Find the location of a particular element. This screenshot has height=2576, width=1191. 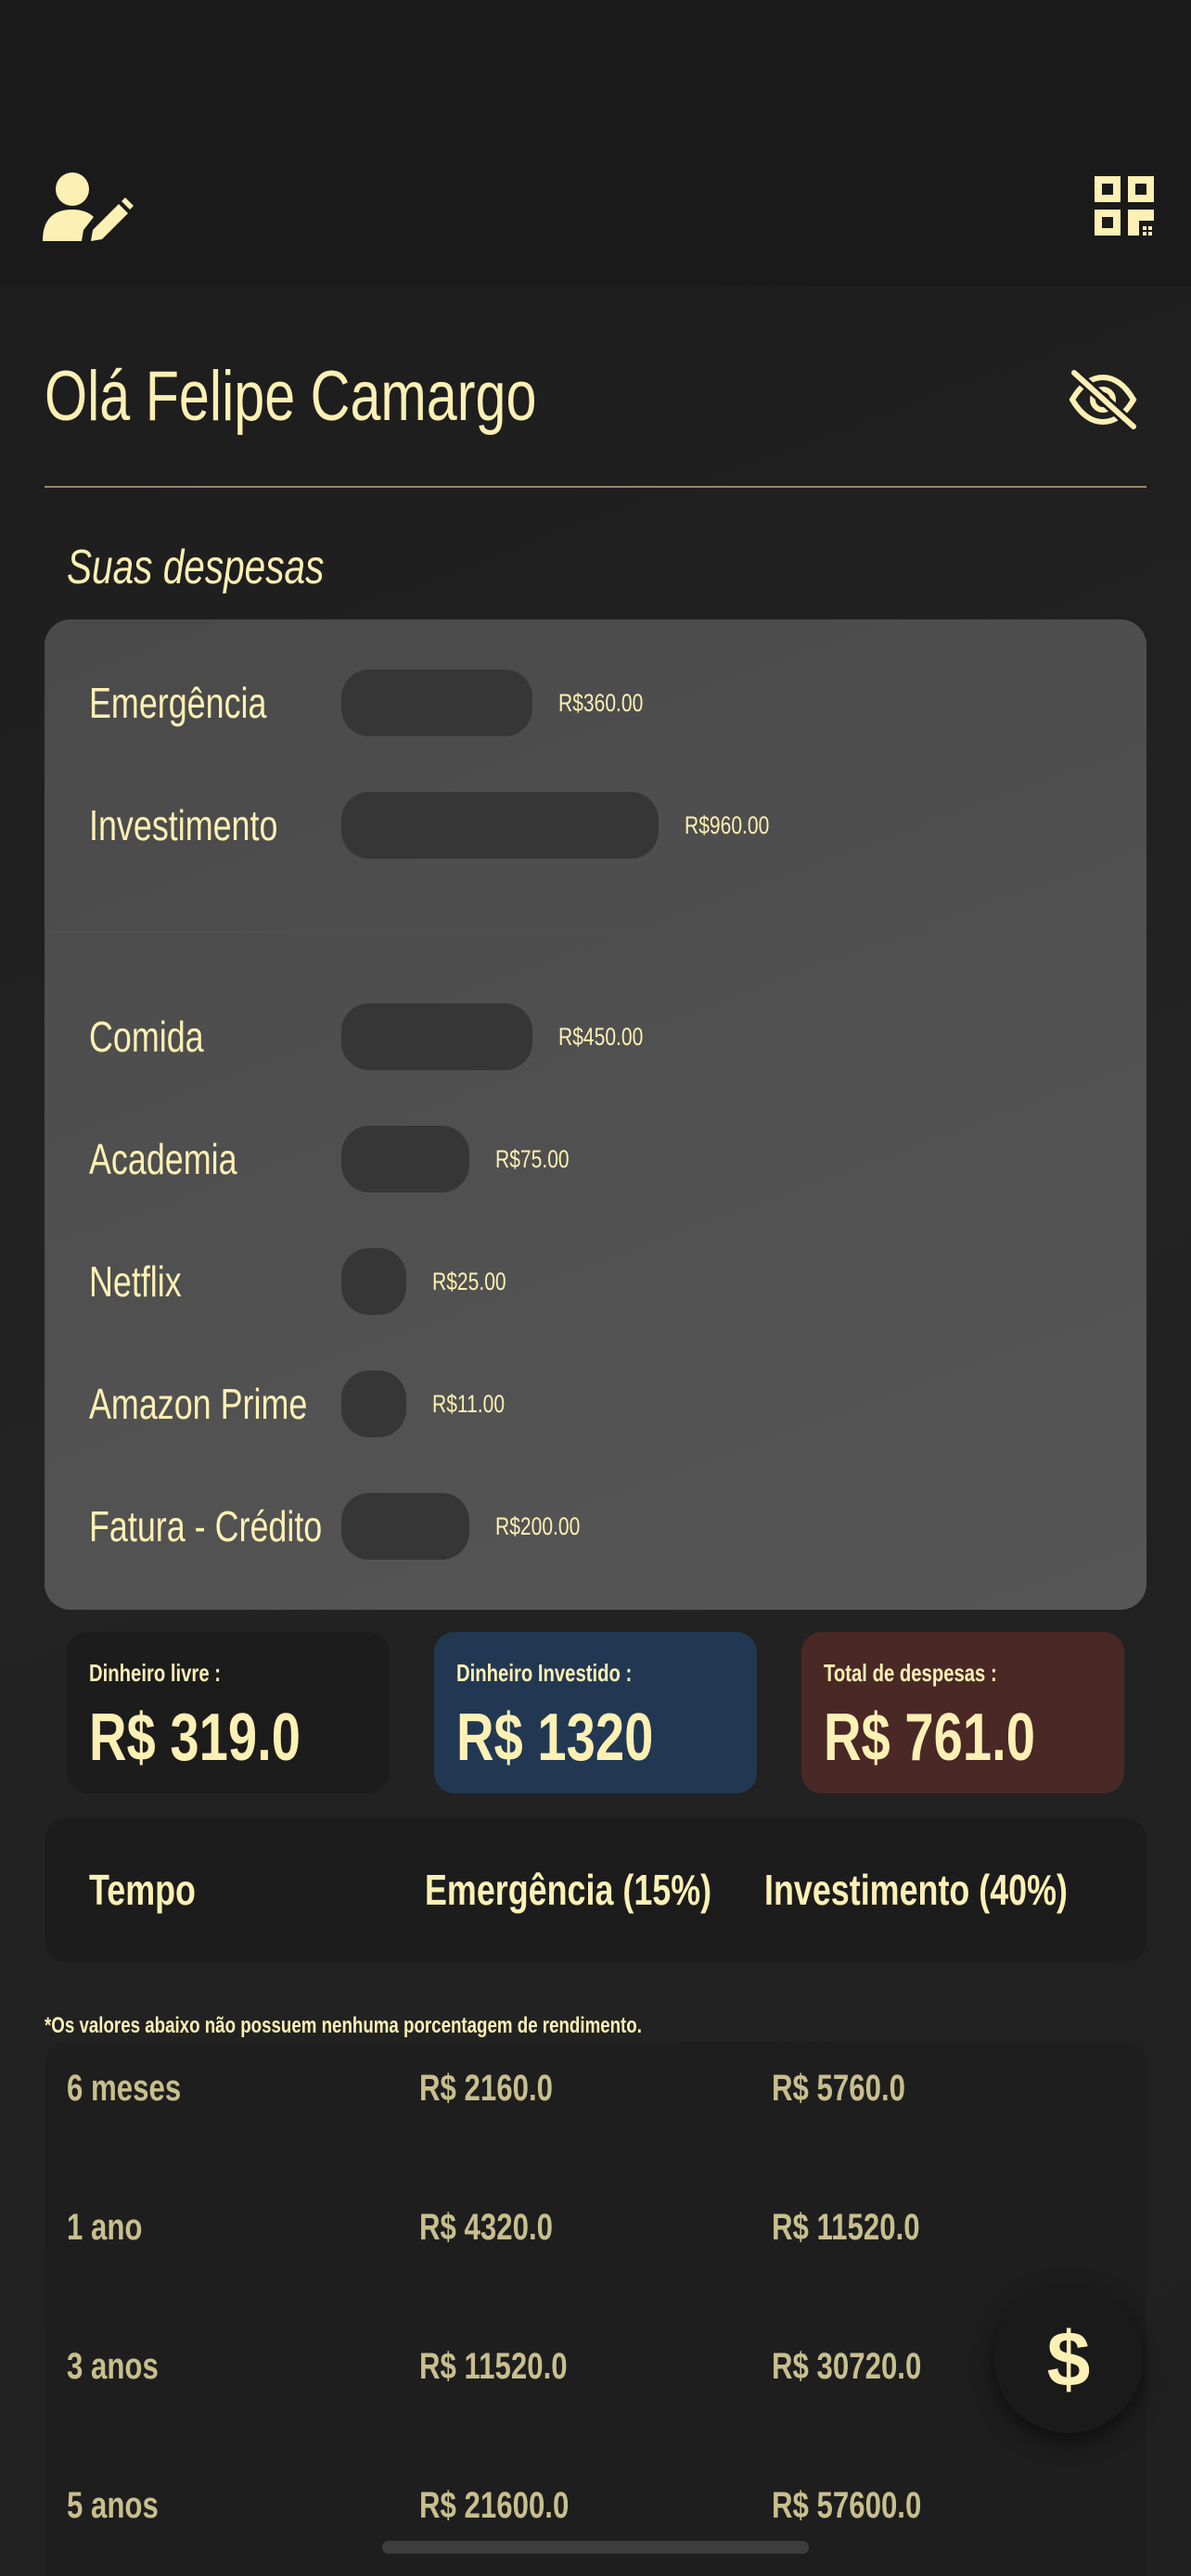

section-title: Suas despesas is located at coordinates (196, 568).